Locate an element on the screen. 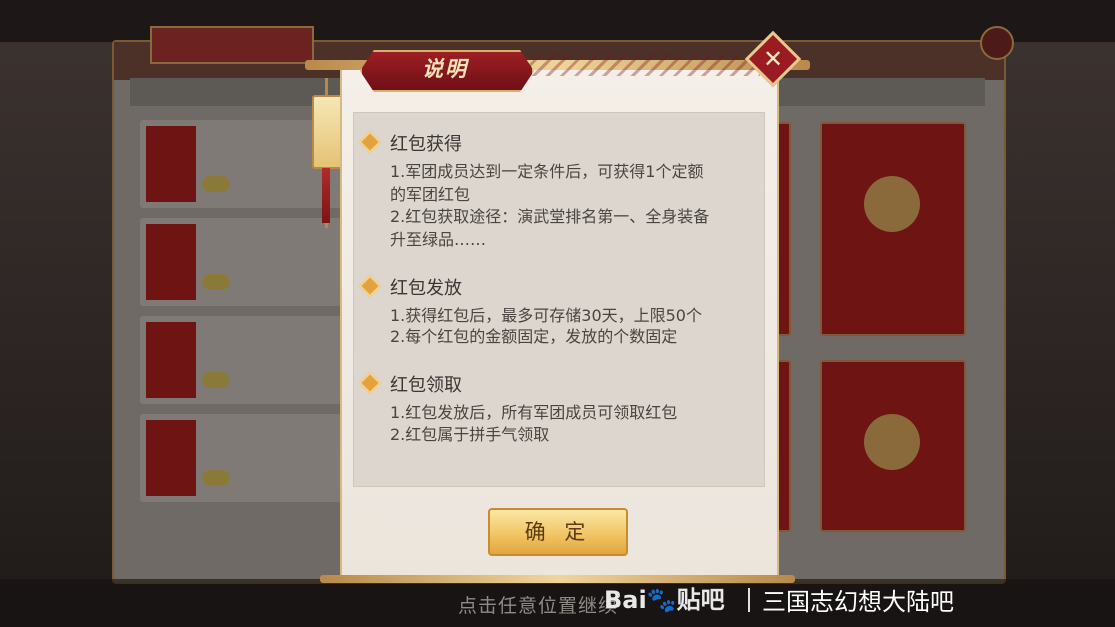 This screenshot has width=1115, height=627. section-title: 红包领取 is located at coordinates (426, 385).